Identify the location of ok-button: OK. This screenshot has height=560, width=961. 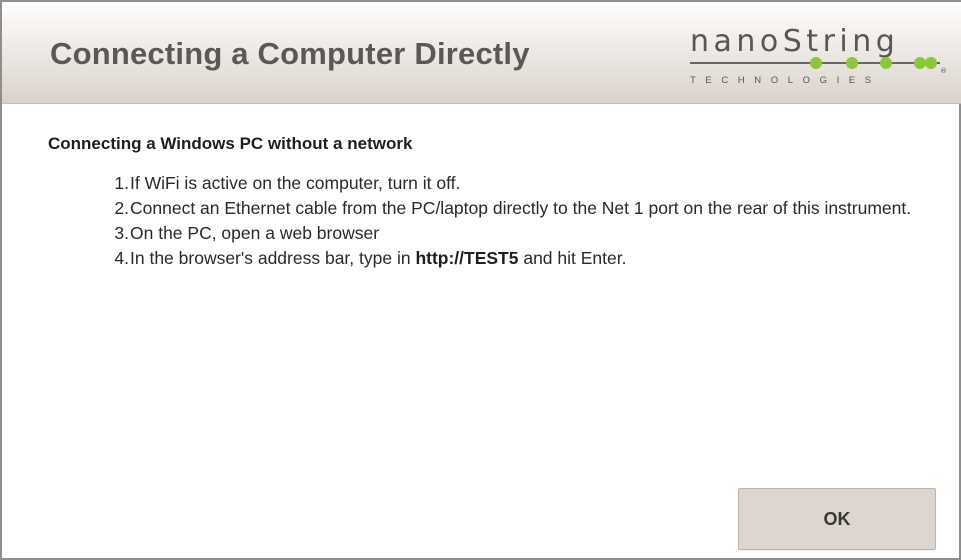
(837, 519).